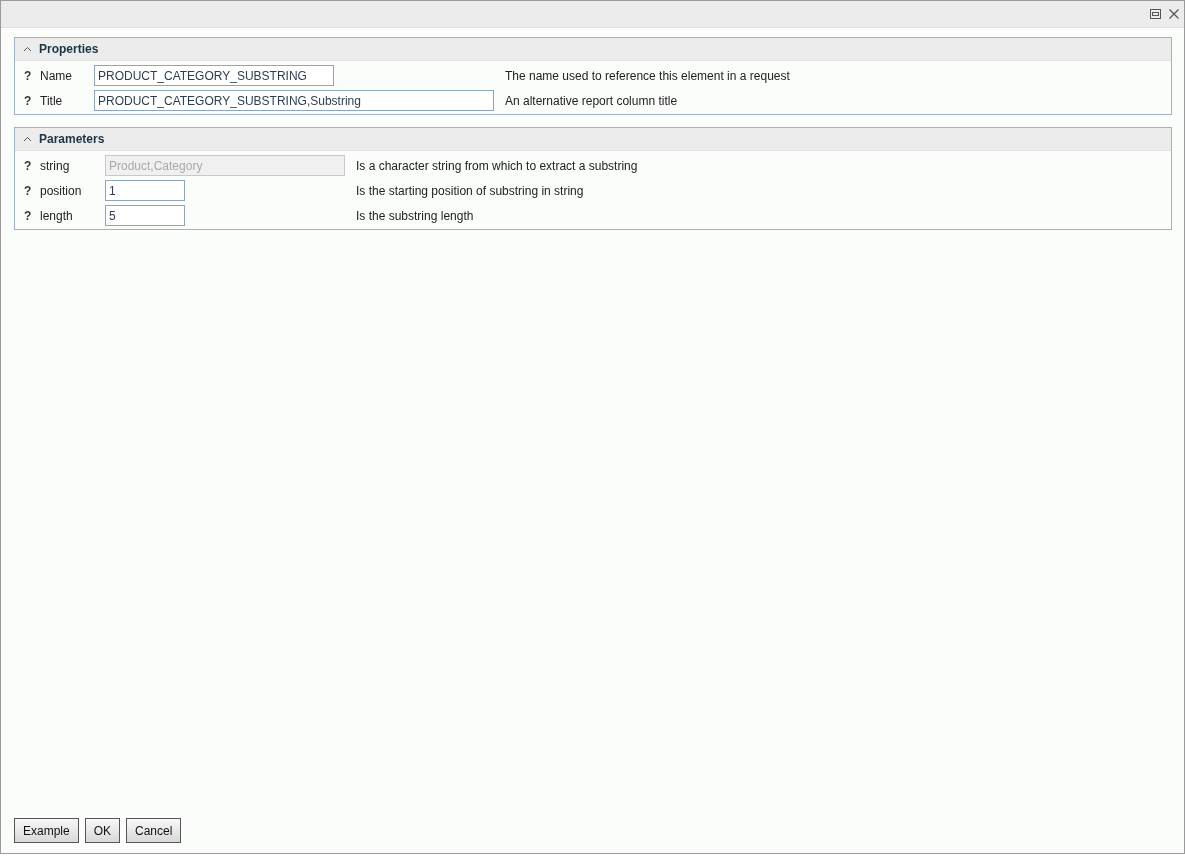  Describe the element at coordinates (415, 215) in the screenshot. I see `field-description: Is the substring length` at that location.